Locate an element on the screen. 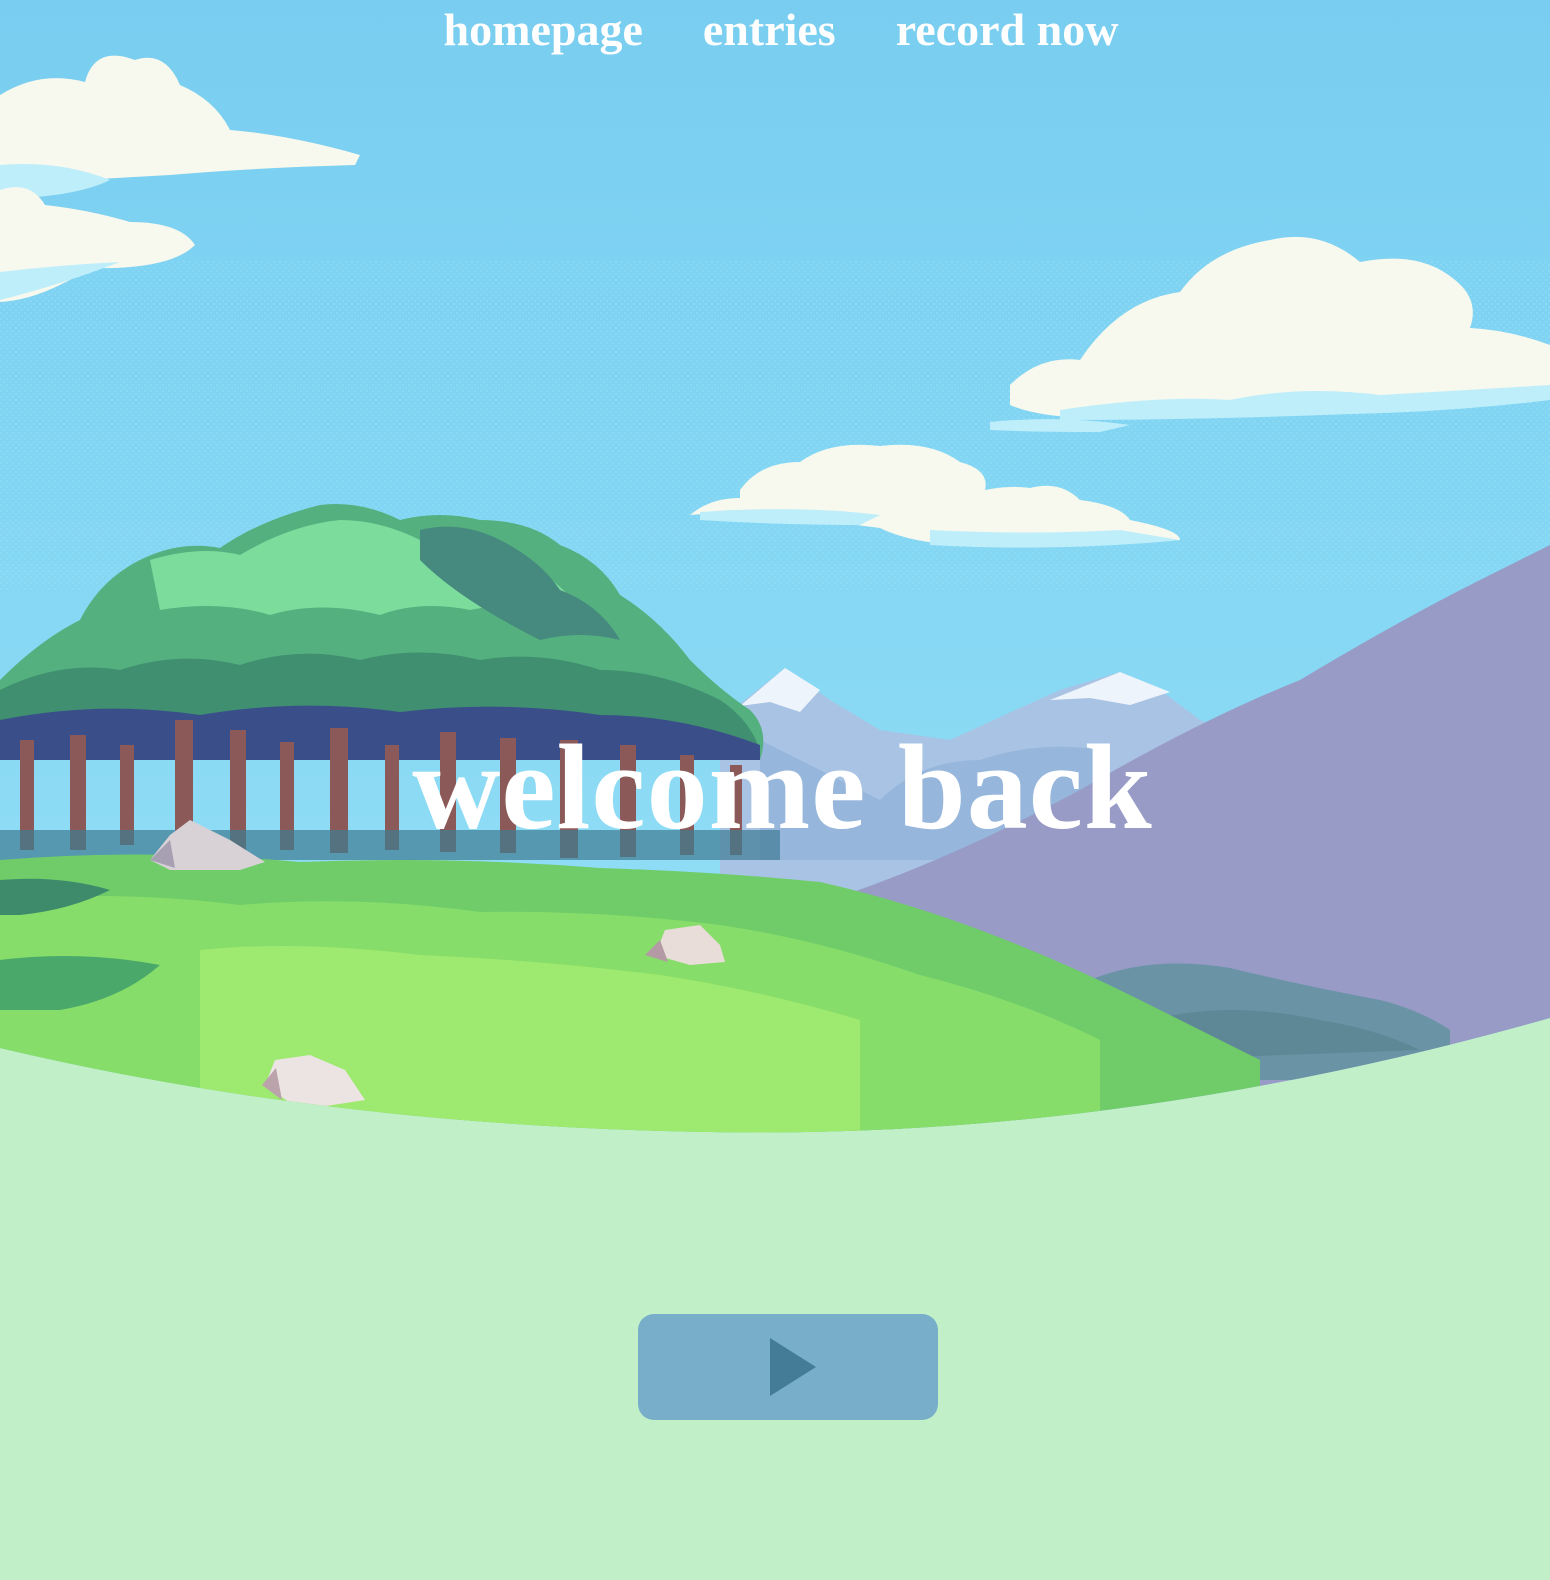  nav-link-homepage: homepage is located at coordinates (543, 30).